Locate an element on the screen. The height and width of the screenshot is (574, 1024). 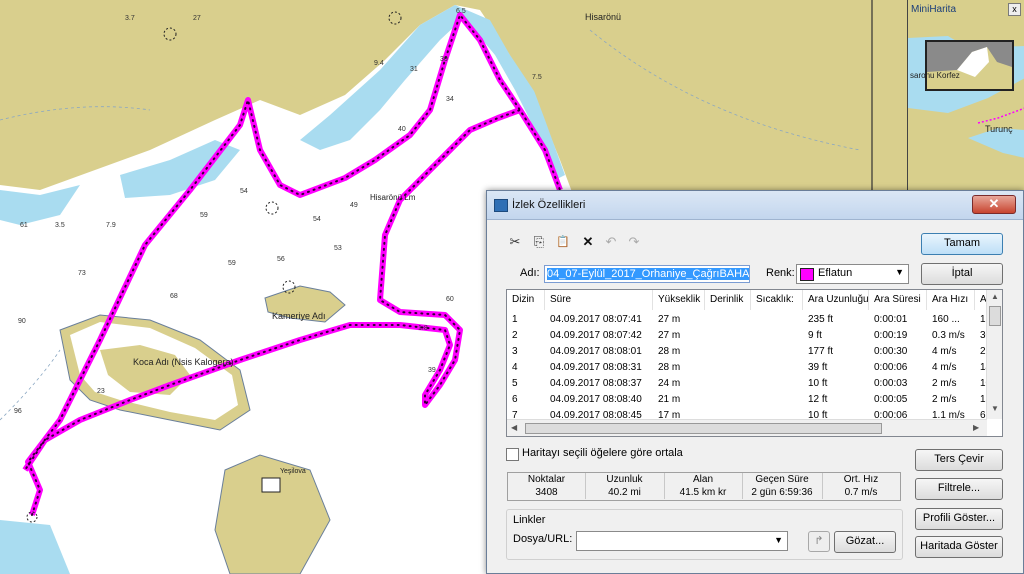
cancel-button: İptal is located at coordinates (962, 274).